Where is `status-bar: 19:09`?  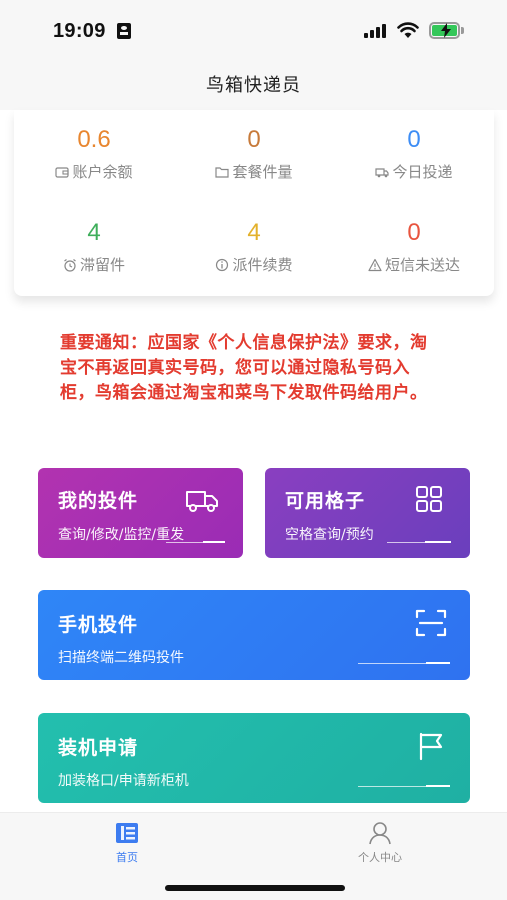
status-bar: 19:09 is located at coordinates (253, 31).